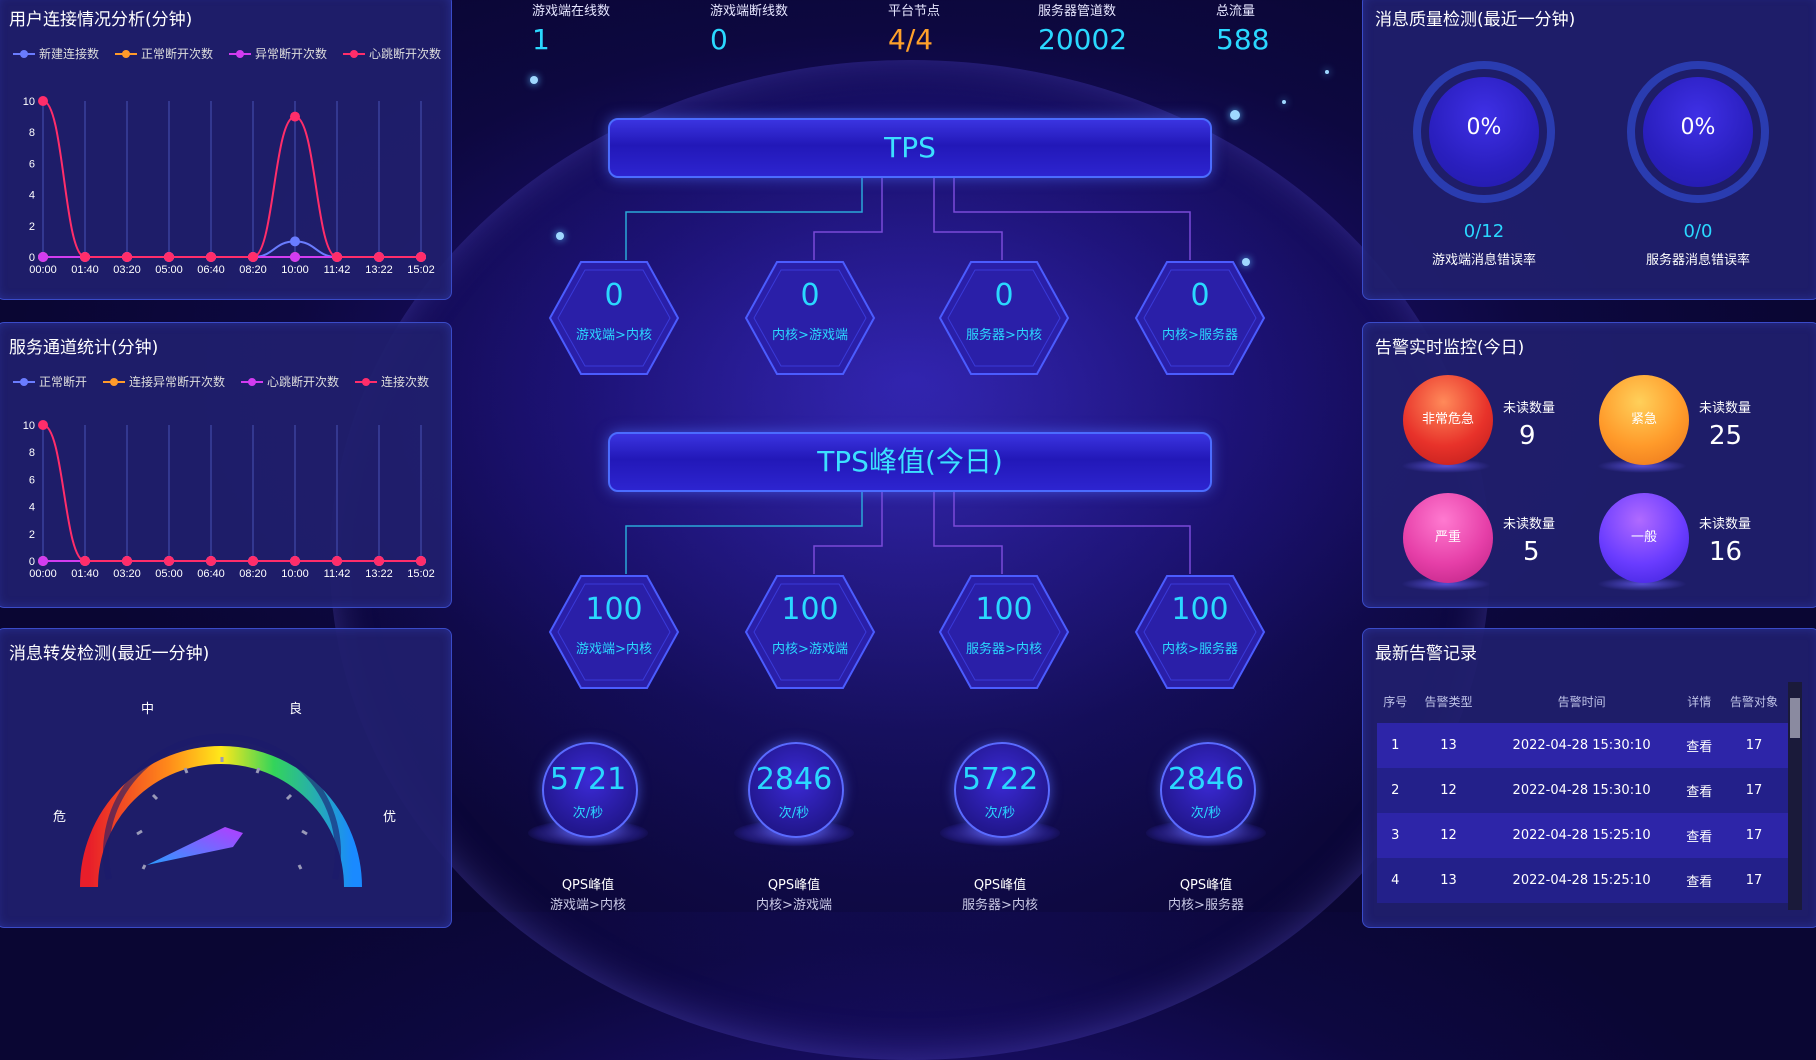 The image size is (1816, 1060). Describe the element at coordinates (1726, 436) in the screenshot. I see `alarm-count: 25` at that location.